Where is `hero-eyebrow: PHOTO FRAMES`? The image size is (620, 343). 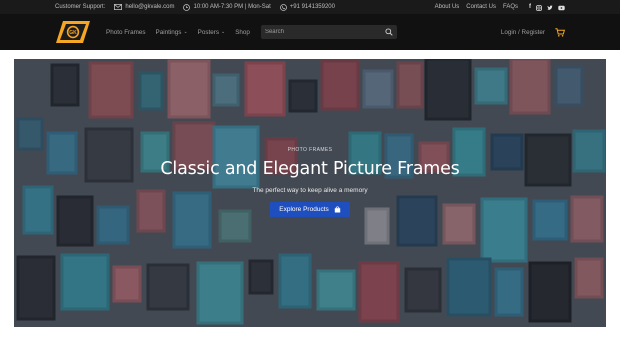
hero-eyebrow: PHOTO FRAMES is located at coordinates (310, 150).